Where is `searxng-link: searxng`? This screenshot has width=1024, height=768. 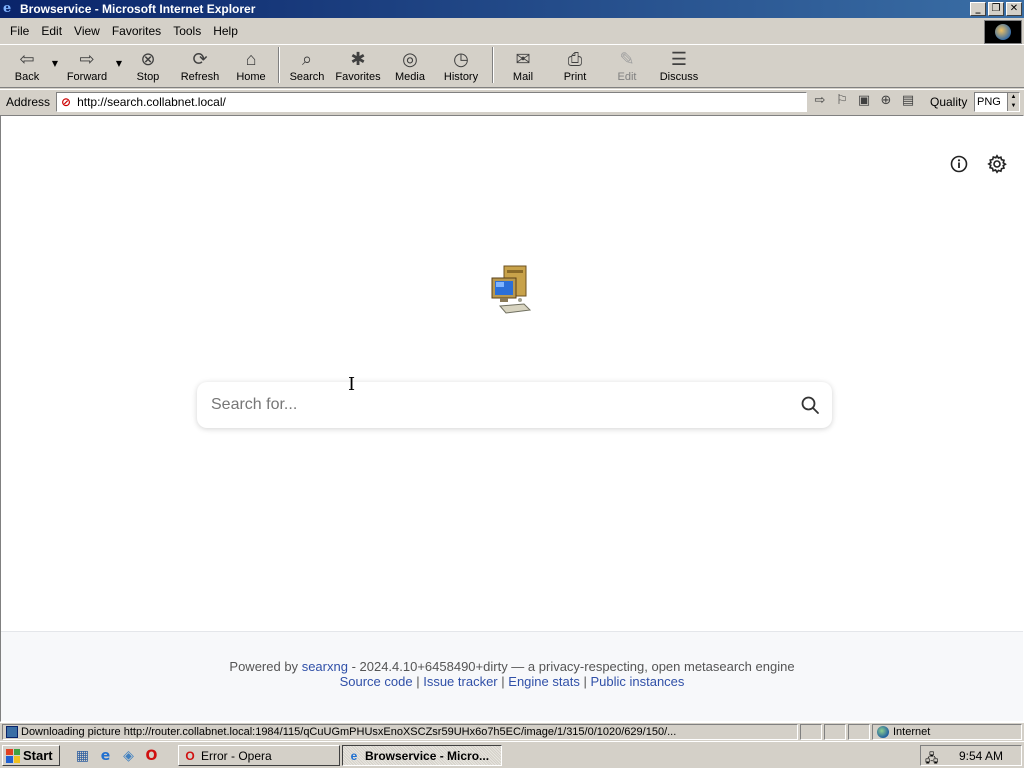
searxng-link: searxng is located at coordinates (325, 666).